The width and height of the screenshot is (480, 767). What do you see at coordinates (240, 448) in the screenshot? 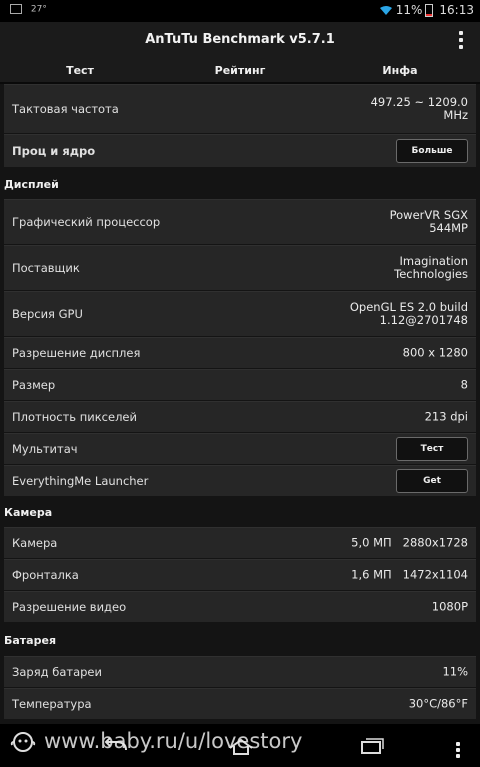
I see `list-item-multitouch: Мультитач Тест` at bounding box center [240, 448].